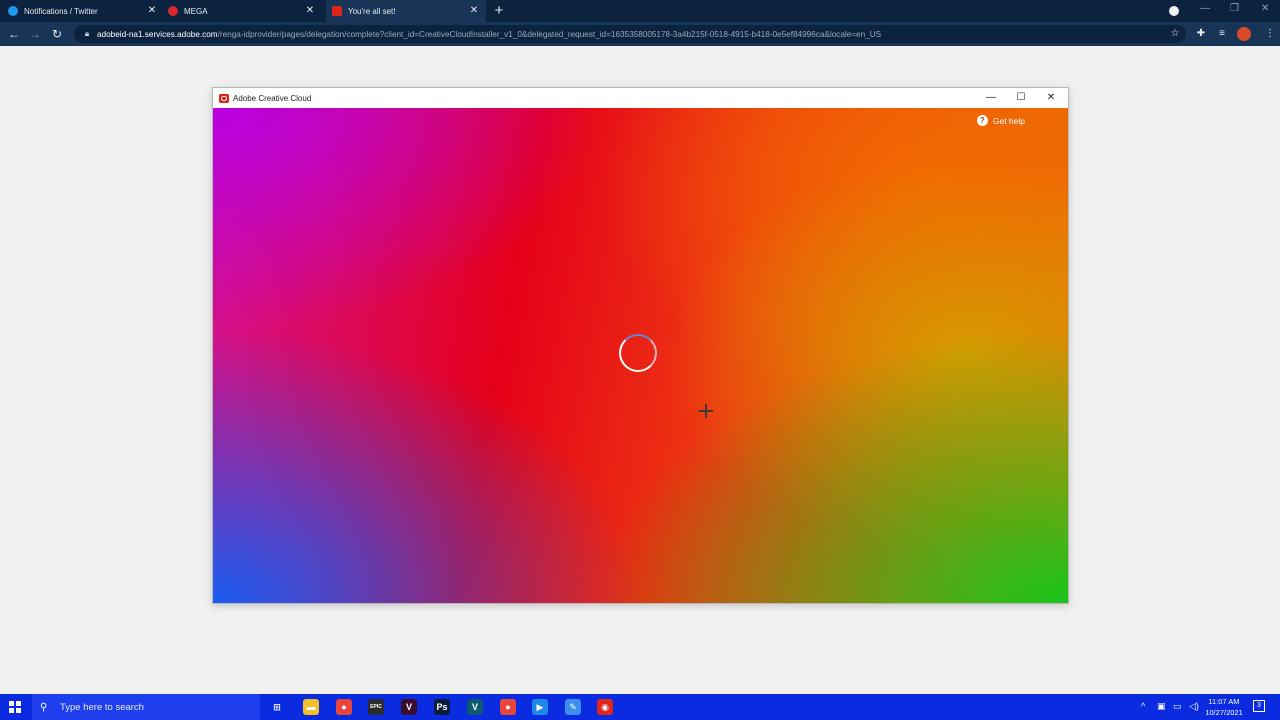  I want to click on media-app-icon: ▶, so click(540, 707).